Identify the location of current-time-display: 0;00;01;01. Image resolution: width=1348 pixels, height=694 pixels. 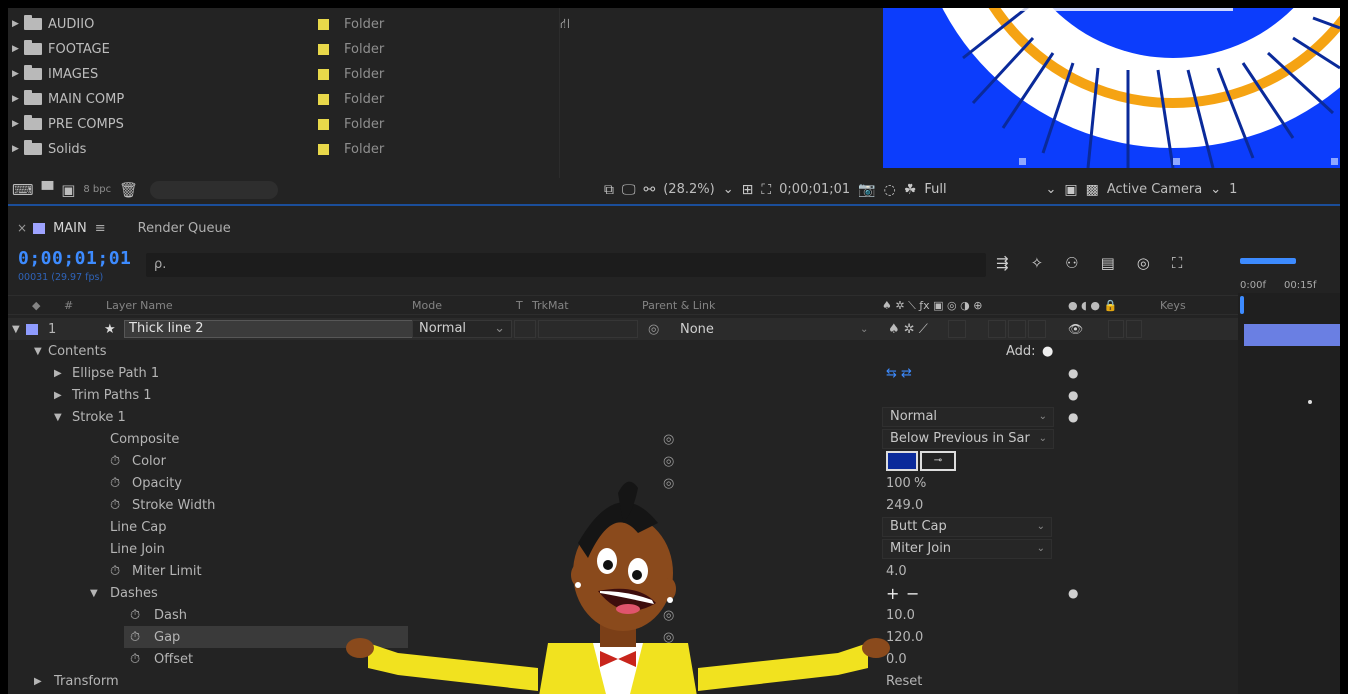
(74, 258).